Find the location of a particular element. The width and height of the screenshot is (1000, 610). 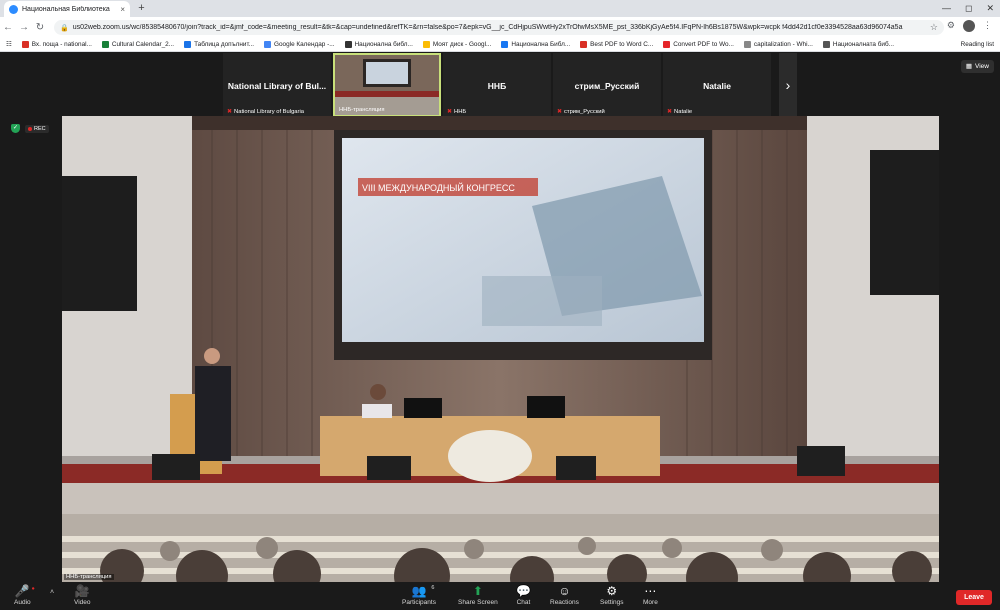

security-shield-icon: ✓ is located at coordinates (15, 128).